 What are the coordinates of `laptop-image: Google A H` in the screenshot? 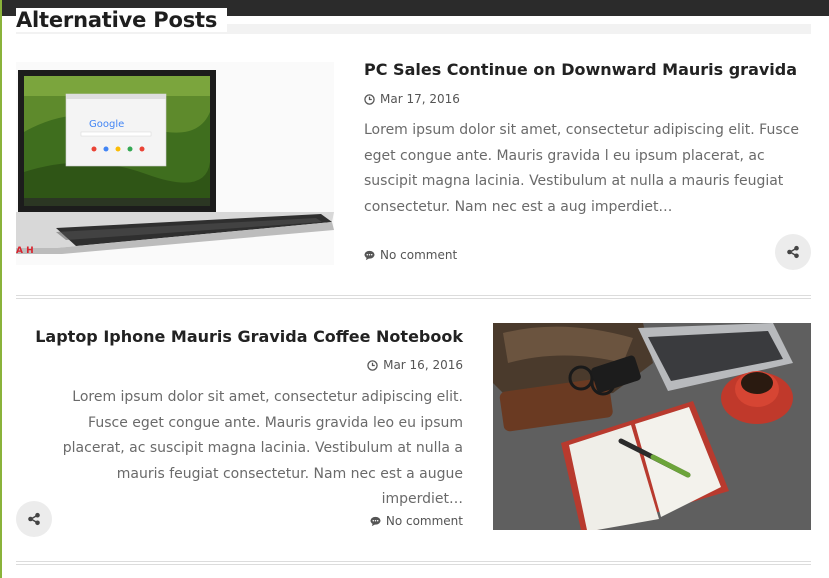 It's located at (175, 163).